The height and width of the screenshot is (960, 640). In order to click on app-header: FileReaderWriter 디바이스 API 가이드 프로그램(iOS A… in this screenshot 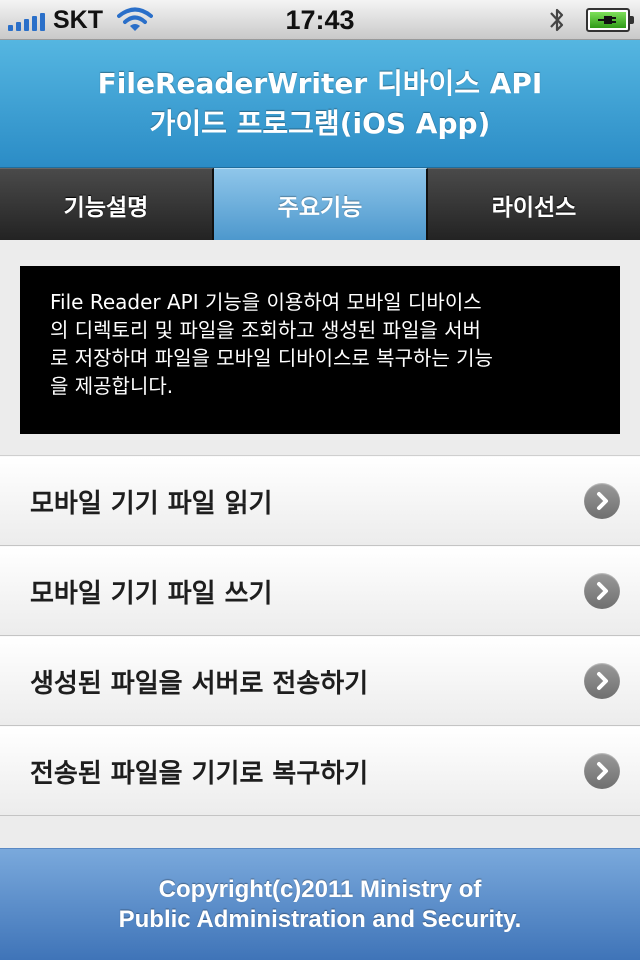, I will do `click(320, 104)`.